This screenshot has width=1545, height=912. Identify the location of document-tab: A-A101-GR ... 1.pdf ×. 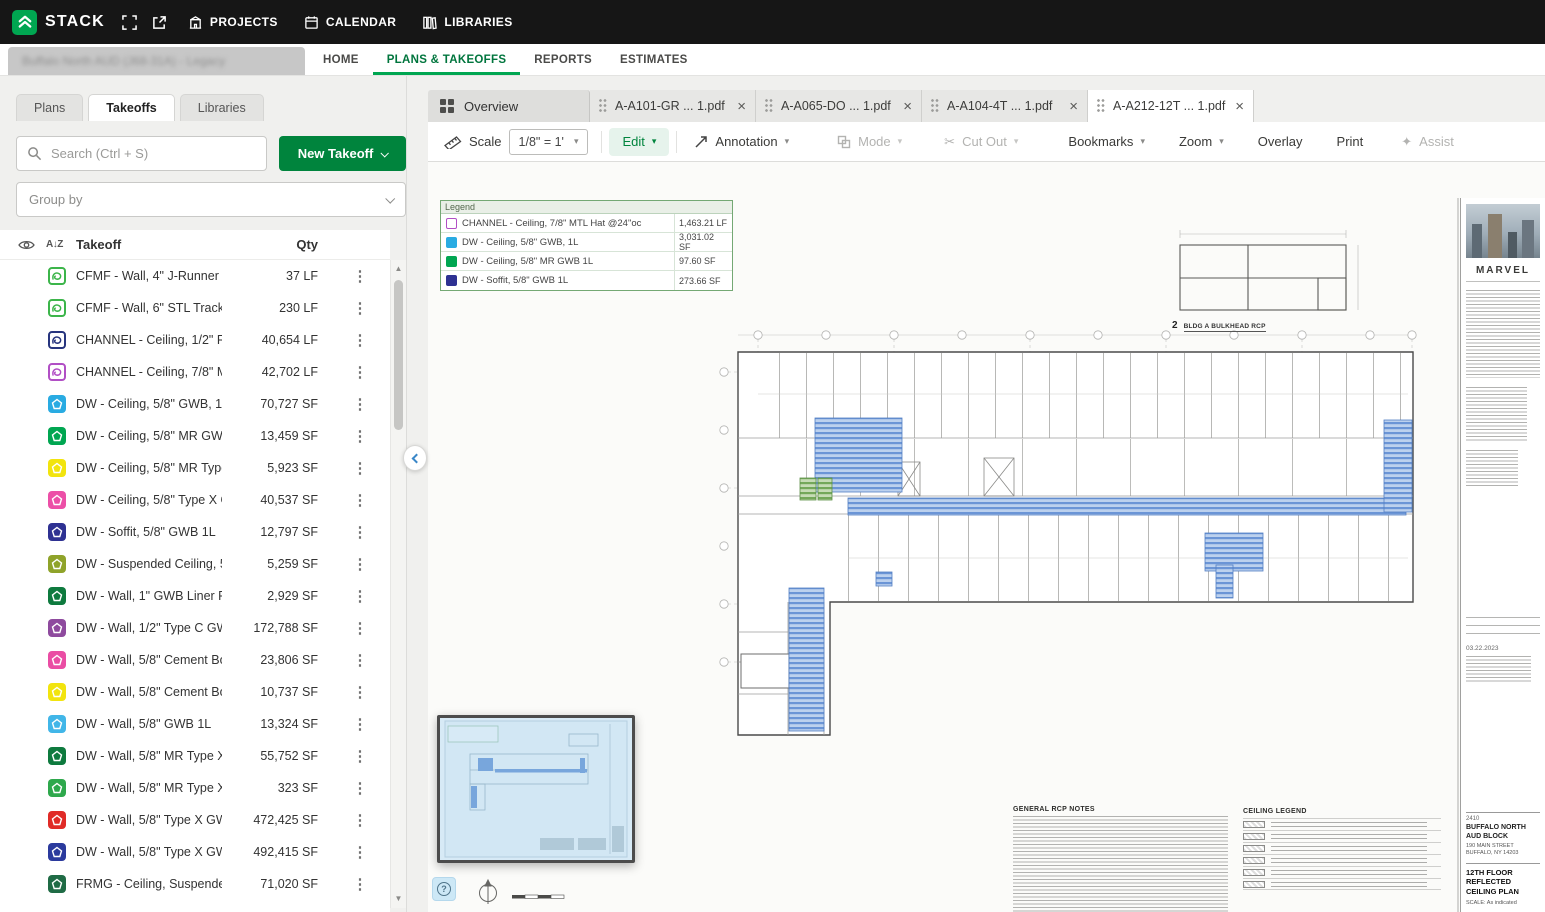
(673, 106).